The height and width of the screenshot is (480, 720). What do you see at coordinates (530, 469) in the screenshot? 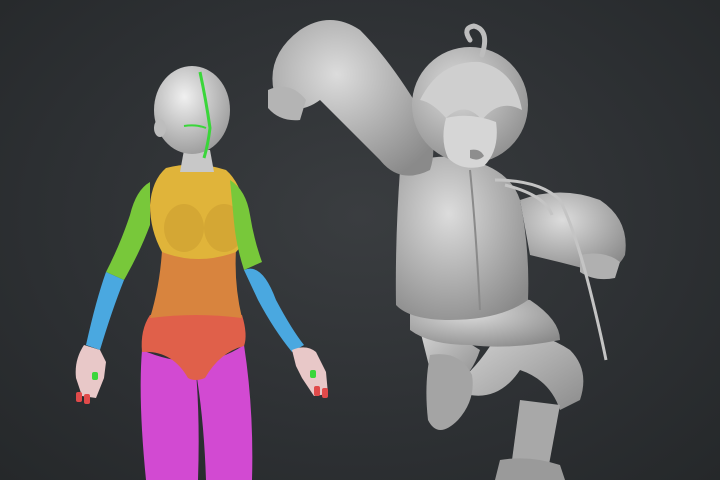
I see `shoe-right` at bounding box center [530, 469].